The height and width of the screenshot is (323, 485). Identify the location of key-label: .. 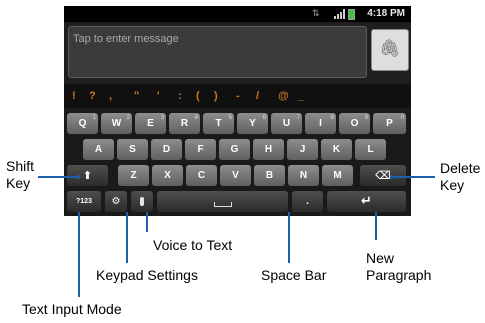
(307, 201).